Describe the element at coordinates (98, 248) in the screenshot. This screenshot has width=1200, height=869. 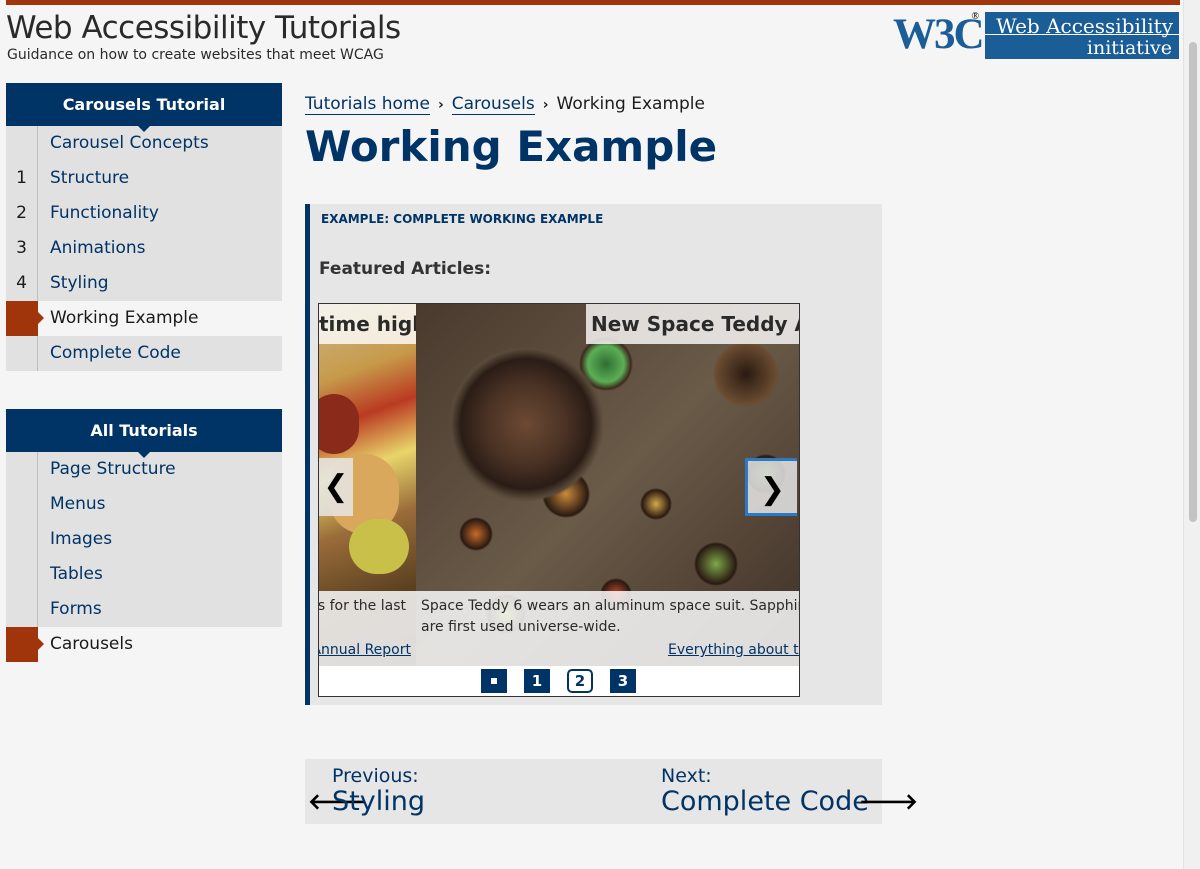
I see `nav-item-label: Animations` at that location.